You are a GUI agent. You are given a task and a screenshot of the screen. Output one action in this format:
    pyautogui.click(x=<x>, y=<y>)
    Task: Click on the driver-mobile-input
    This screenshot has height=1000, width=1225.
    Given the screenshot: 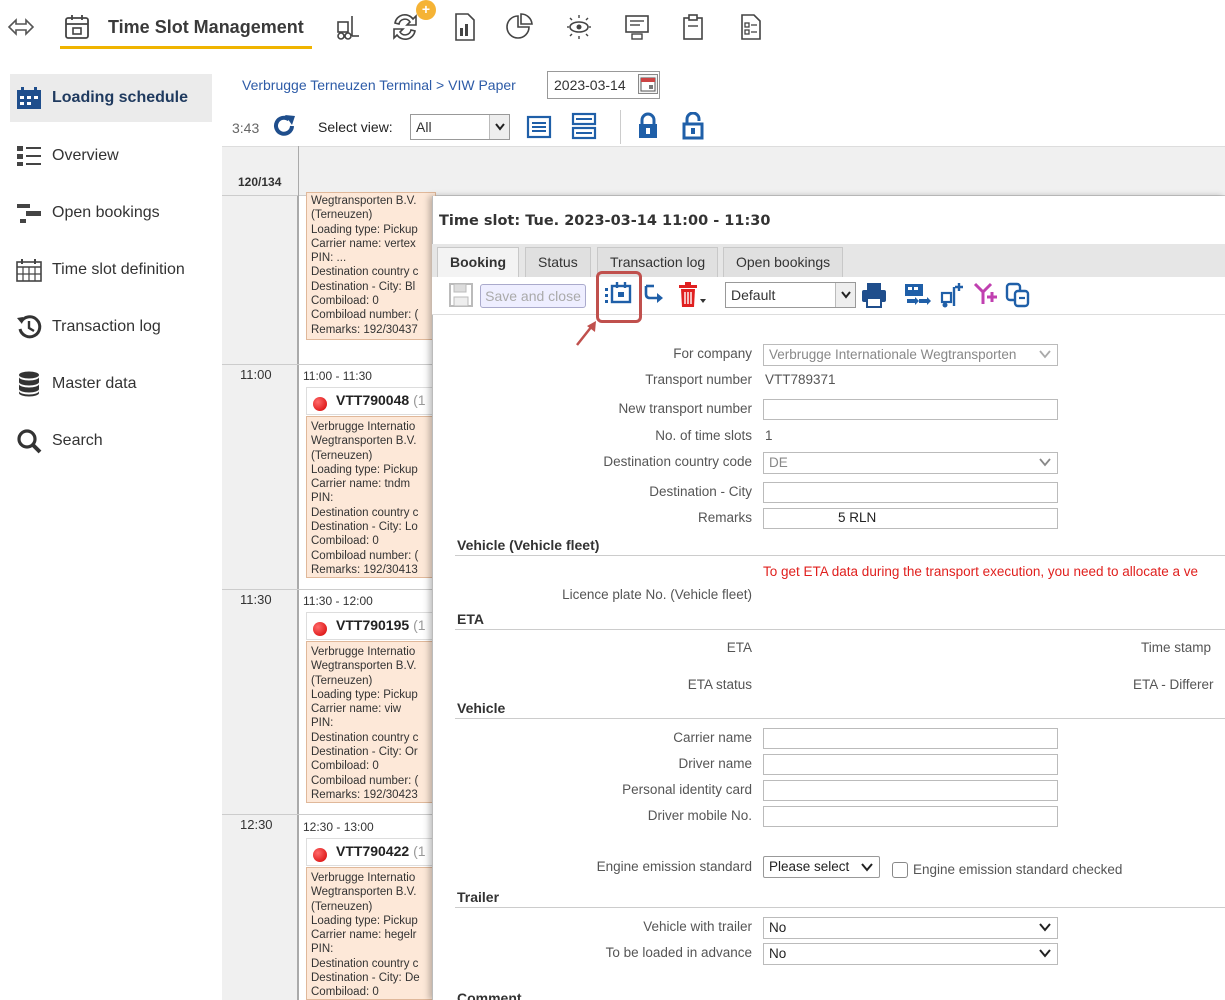 What is the action you would take?
    pyautogui.click(x=910, y=816)
    